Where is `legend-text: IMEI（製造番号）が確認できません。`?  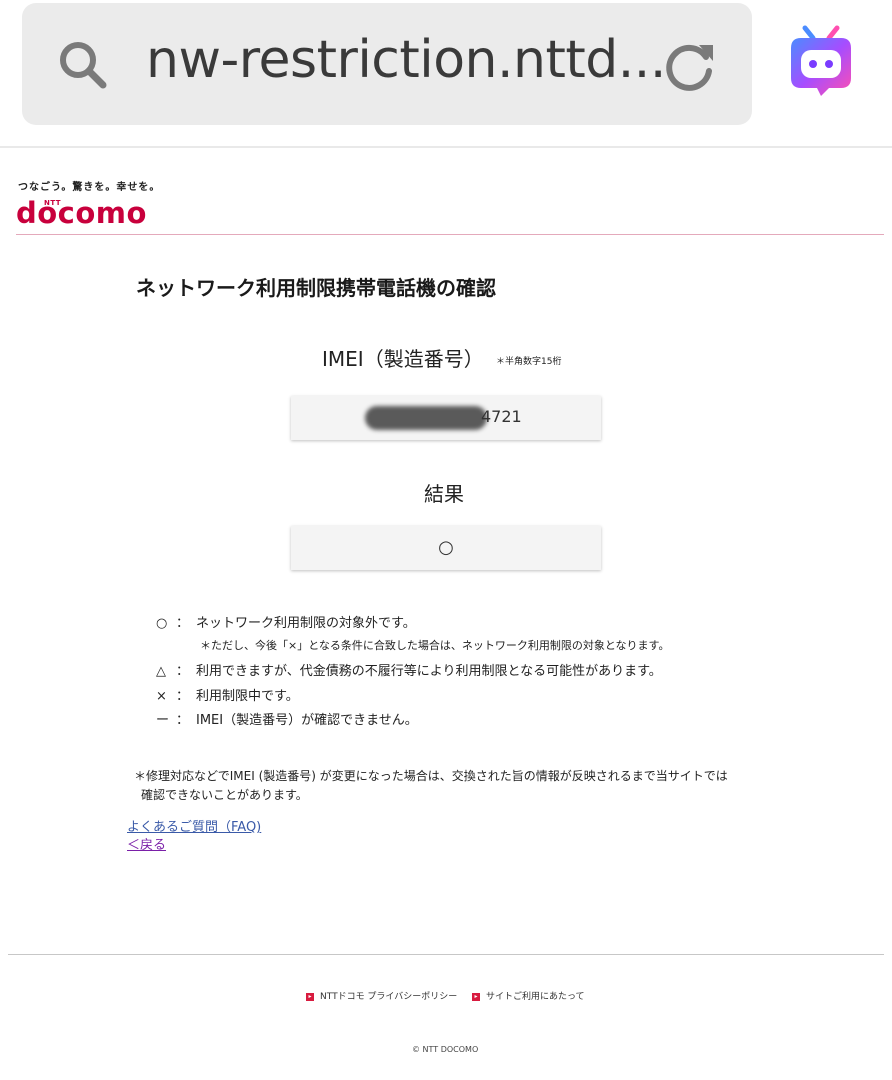
legend-text: IMEI（製造番号）が確認できません。 is located at coordinates (307, 720).